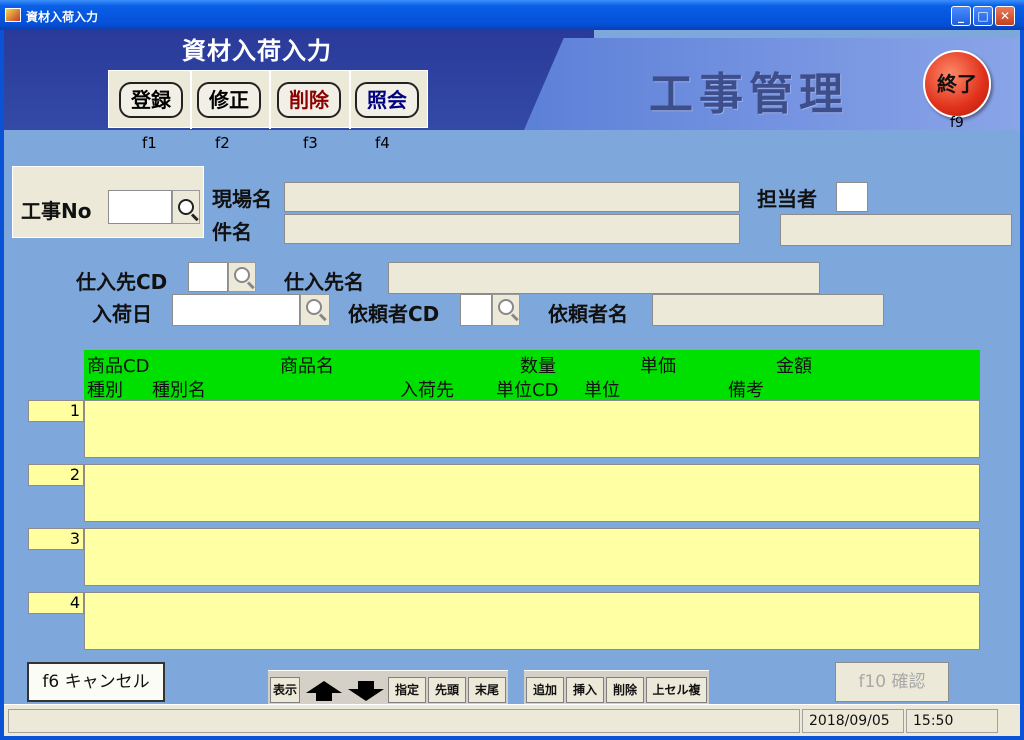  What do you see at coordinates (310, 143) in the screenshot?
I see `f3-key-label: f3` at bounding box center [310, 143].